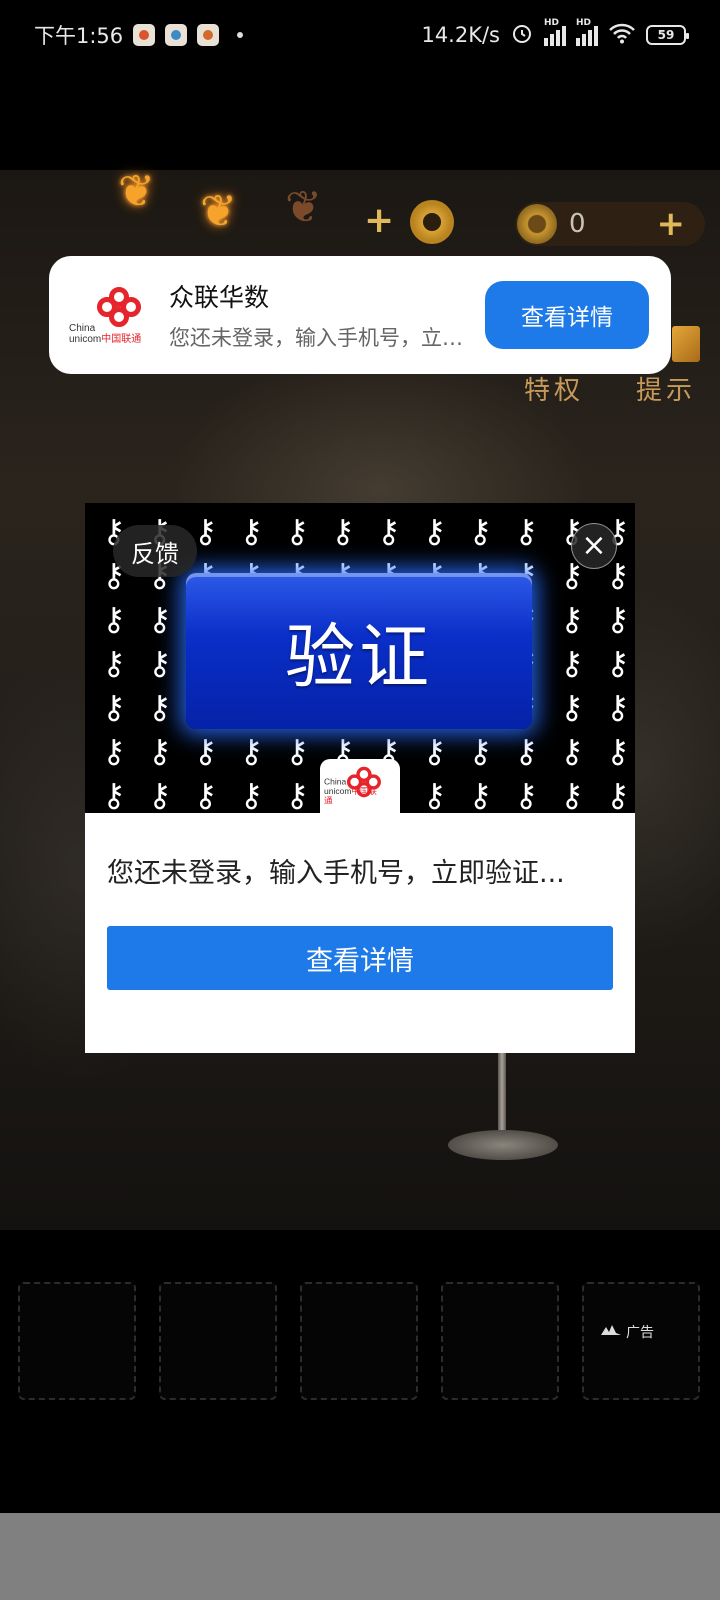 Image resolution: width=720 pixels, height=1600 pixels. Describe the element at coordinates (379, 220) in the screenshot. I see `add-icon: +` at that location.